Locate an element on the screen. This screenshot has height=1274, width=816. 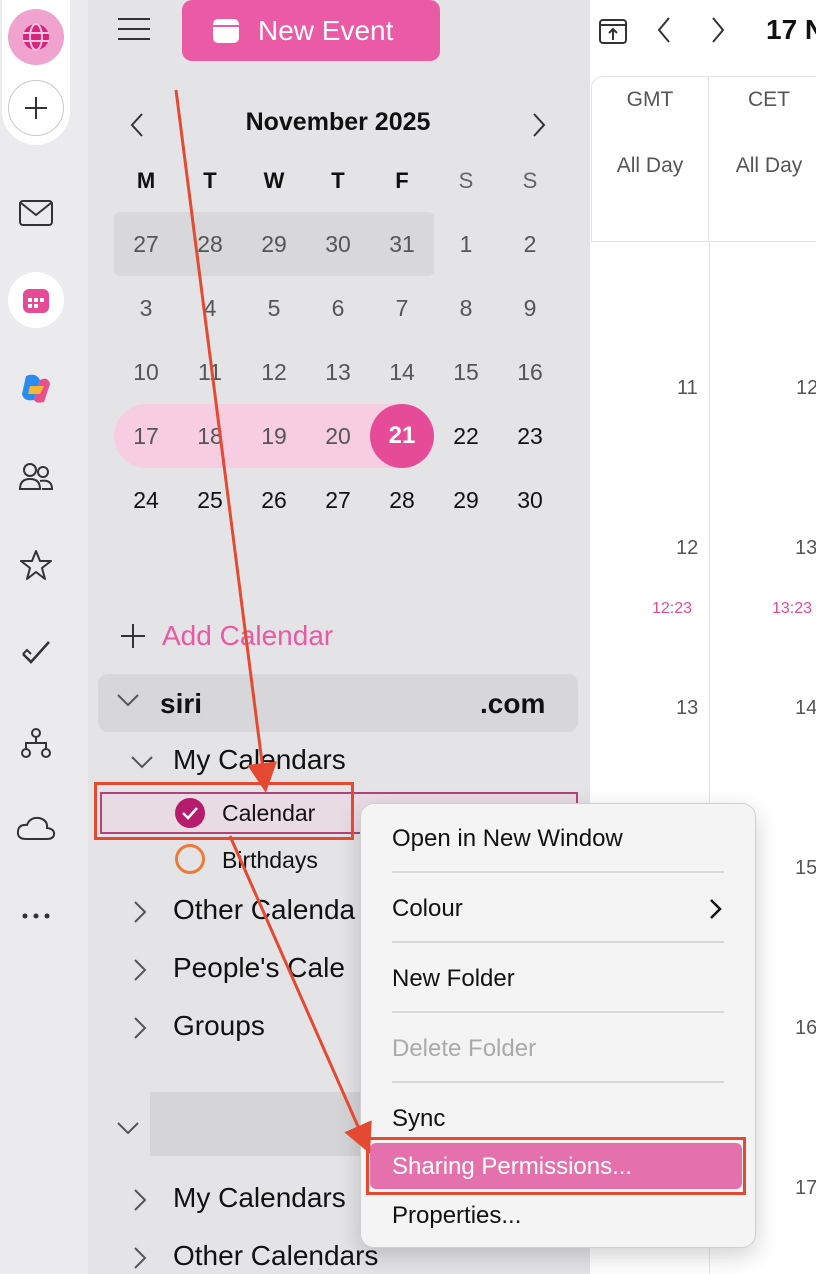
other-calendars-group: Other Calenda is located at coordinates (264, 910).